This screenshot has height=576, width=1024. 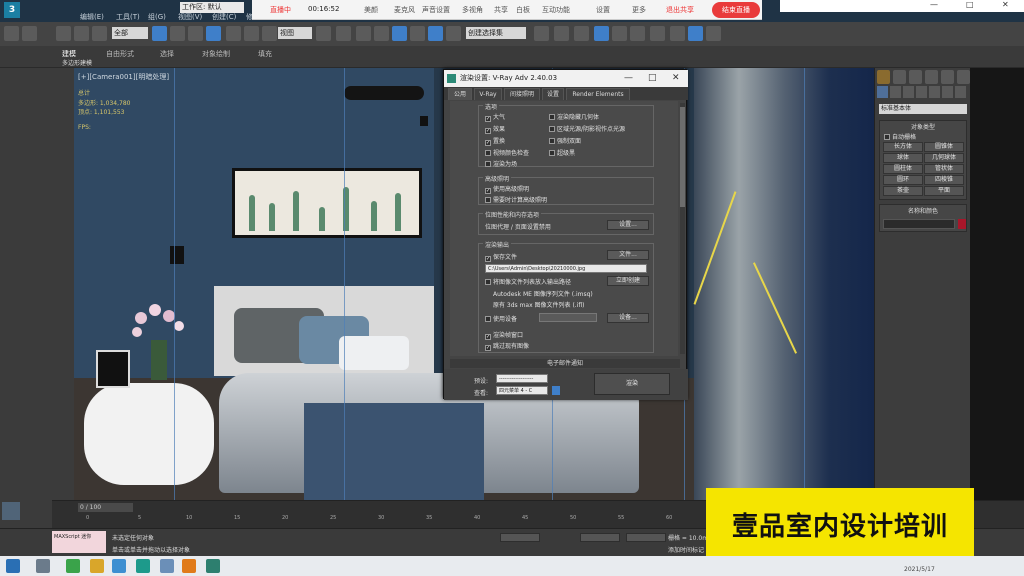 I want to click on rotate-icon, so click(x=251, y=33).